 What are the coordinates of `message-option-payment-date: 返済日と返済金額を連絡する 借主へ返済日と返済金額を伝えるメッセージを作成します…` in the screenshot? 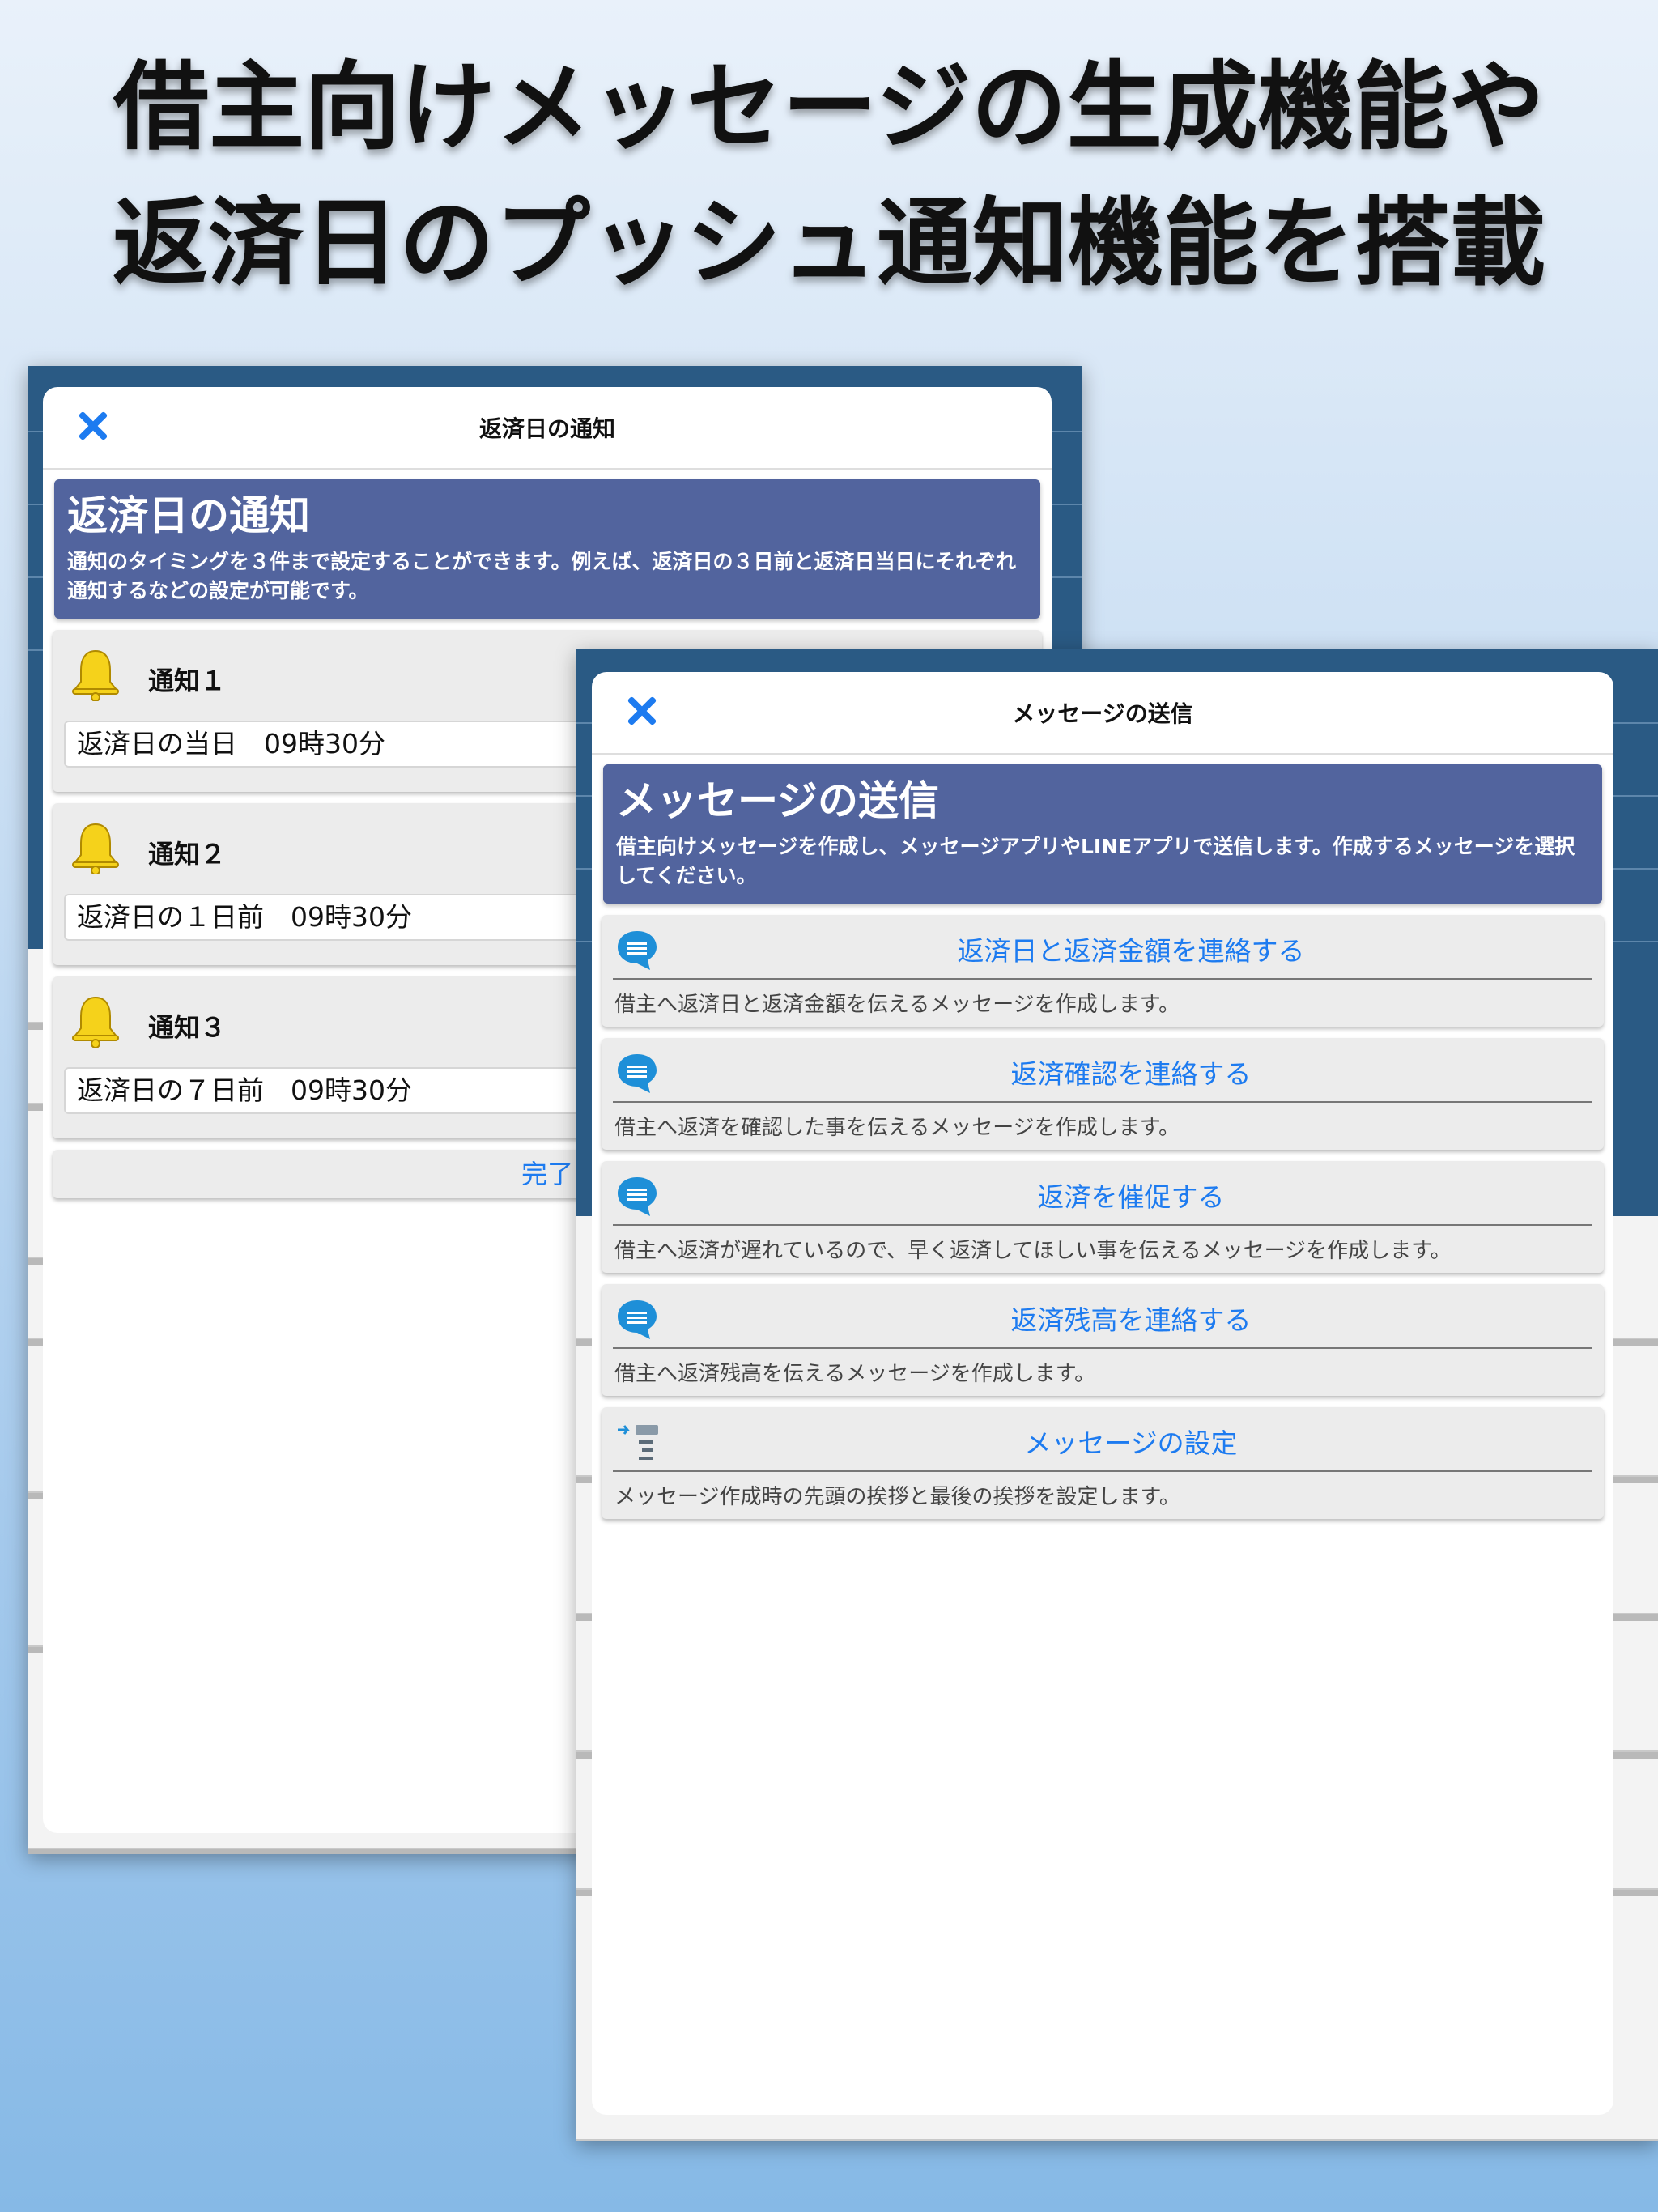 It's located at (1103, 971).